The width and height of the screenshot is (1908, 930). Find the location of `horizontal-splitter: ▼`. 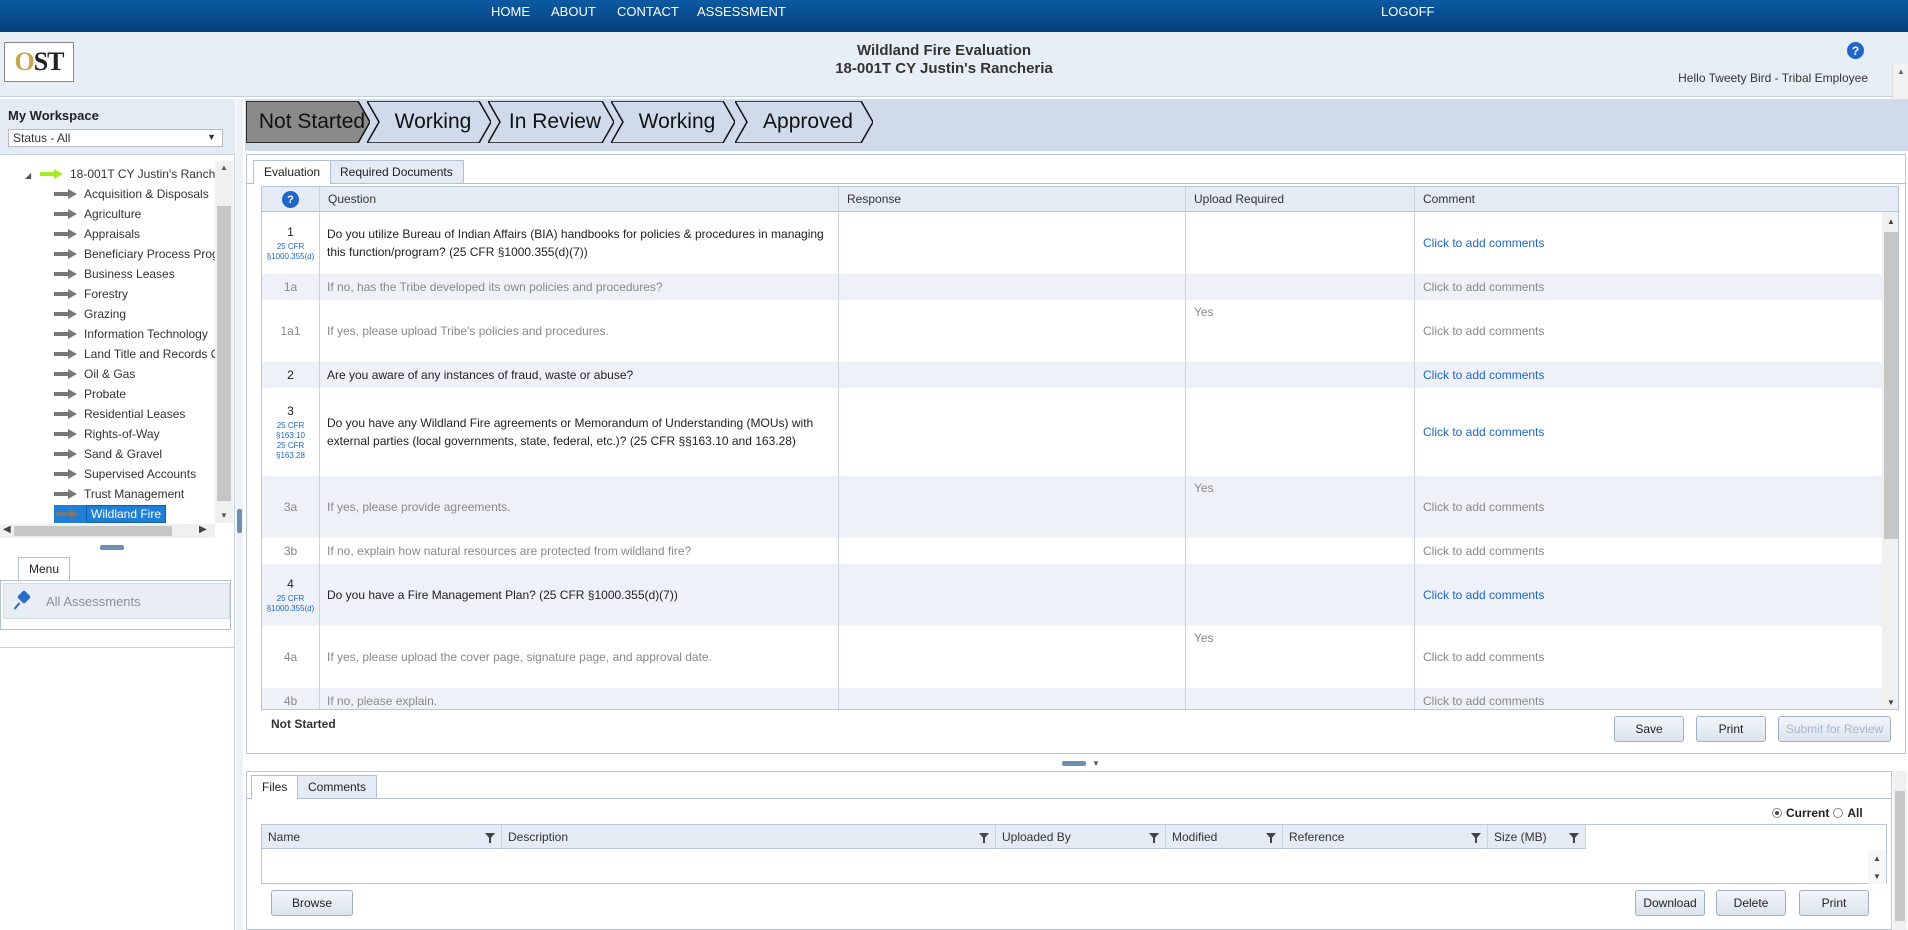

horizontal-splitter: ▼ is located at coordinates (1076, 763).